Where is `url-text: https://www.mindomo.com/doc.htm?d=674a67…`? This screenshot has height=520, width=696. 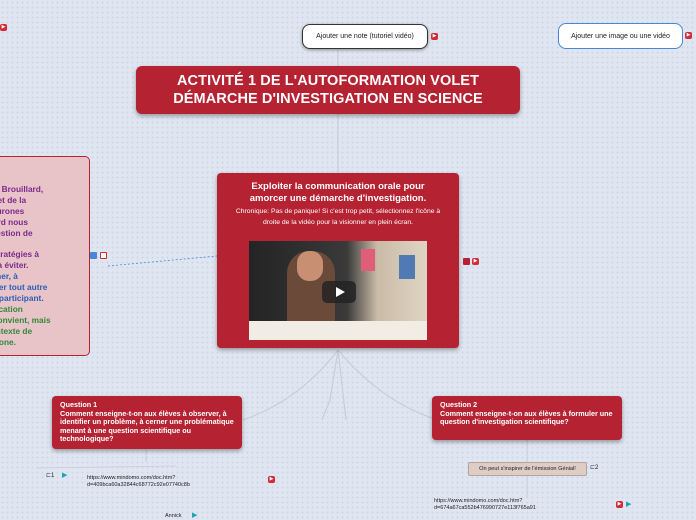 url-text: https://www.mindomo.com/doc.htm?d=674a67… is located at coordinates (499, 504).